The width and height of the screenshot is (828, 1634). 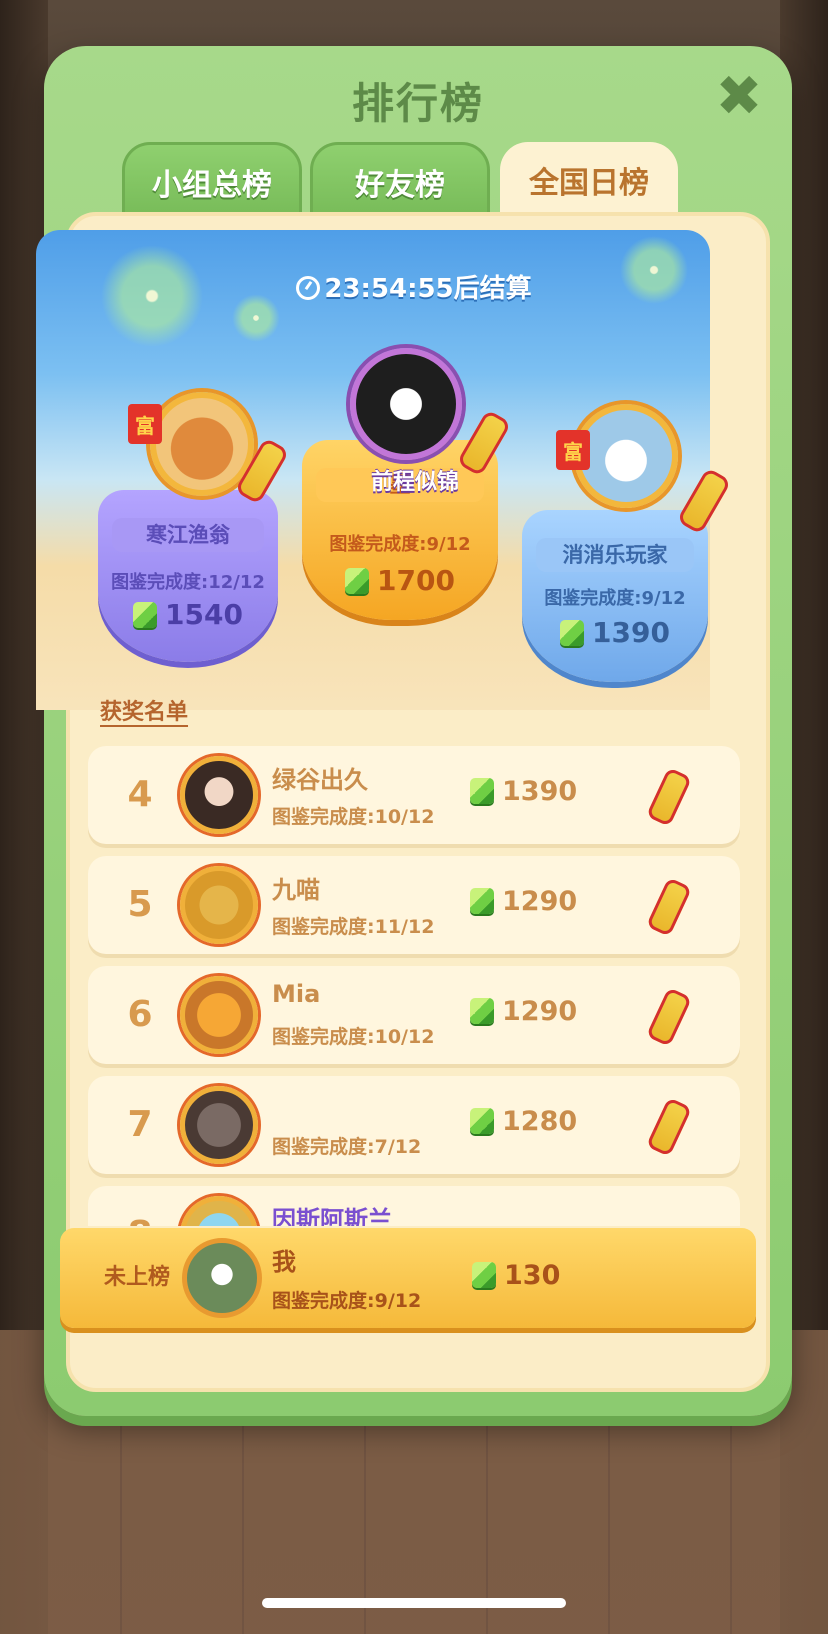 I want to click on player-name: 我, so click(x=284, y=1262).